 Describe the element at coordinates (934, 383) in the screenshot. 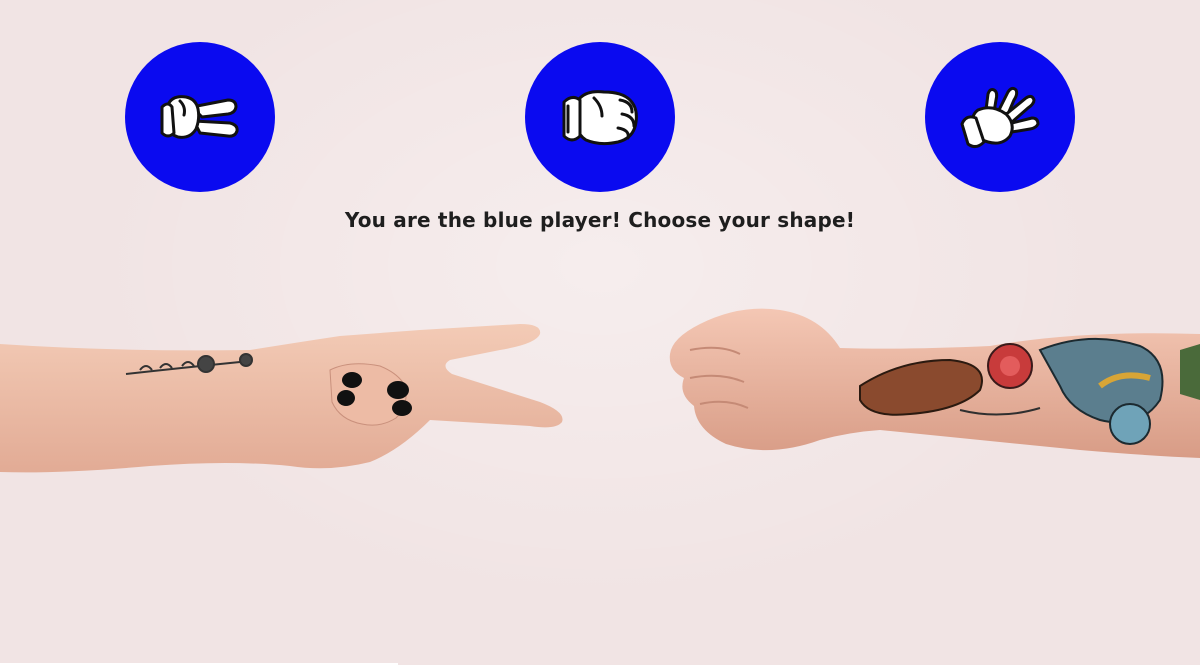

I see `right-arm-rock` at that location.